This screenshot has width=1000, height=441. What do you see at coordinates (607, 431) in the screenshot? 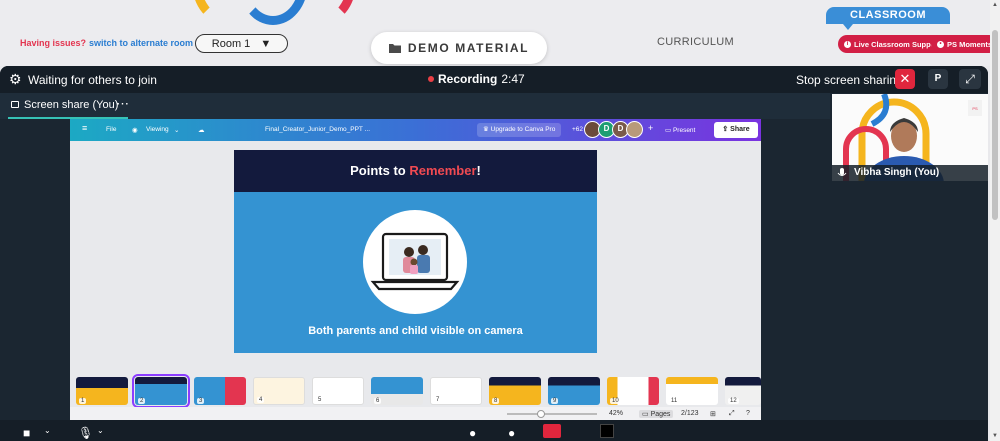
I see `more-icon` at bounding box center [607, 431].